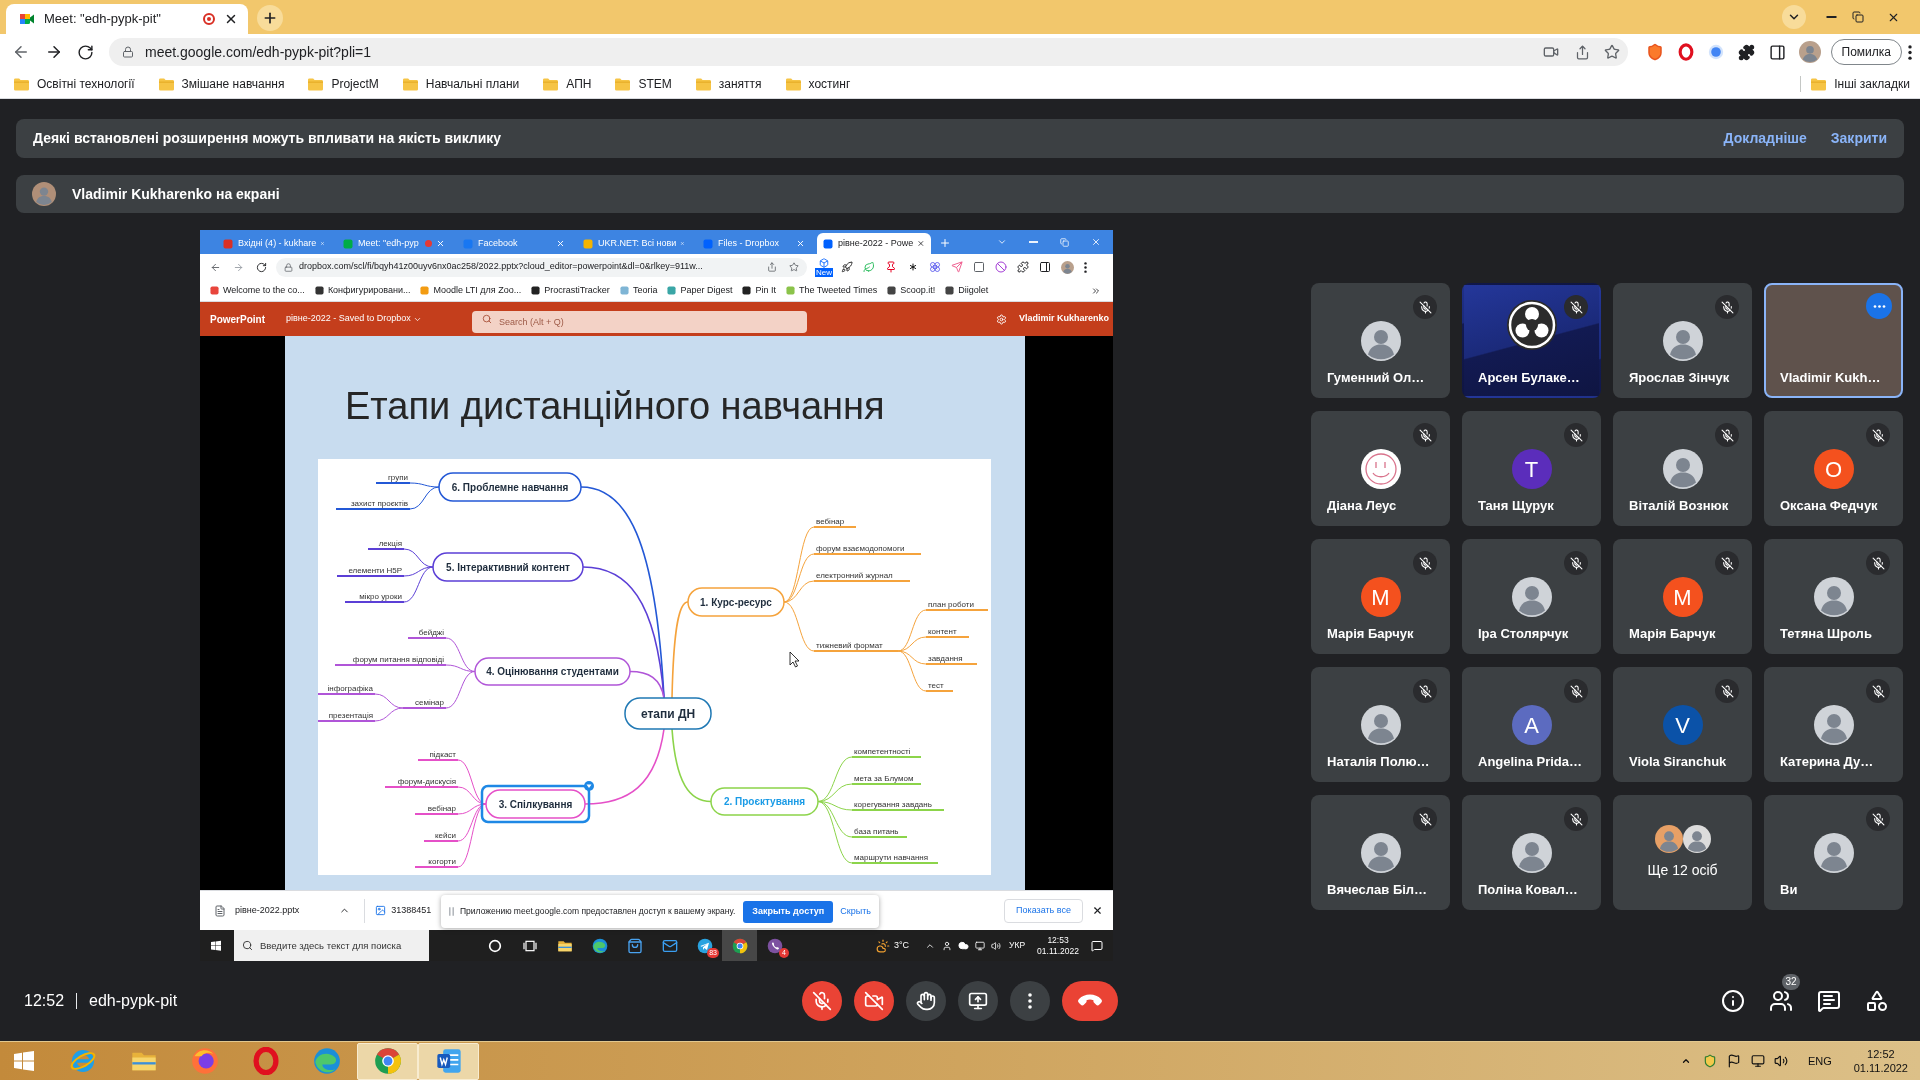 This screenshot has height=1080, width=1920. Describe the element at coordinates (74, 84) in the screenshot. I see `bookmark-folder: Освітні технології` at that location.